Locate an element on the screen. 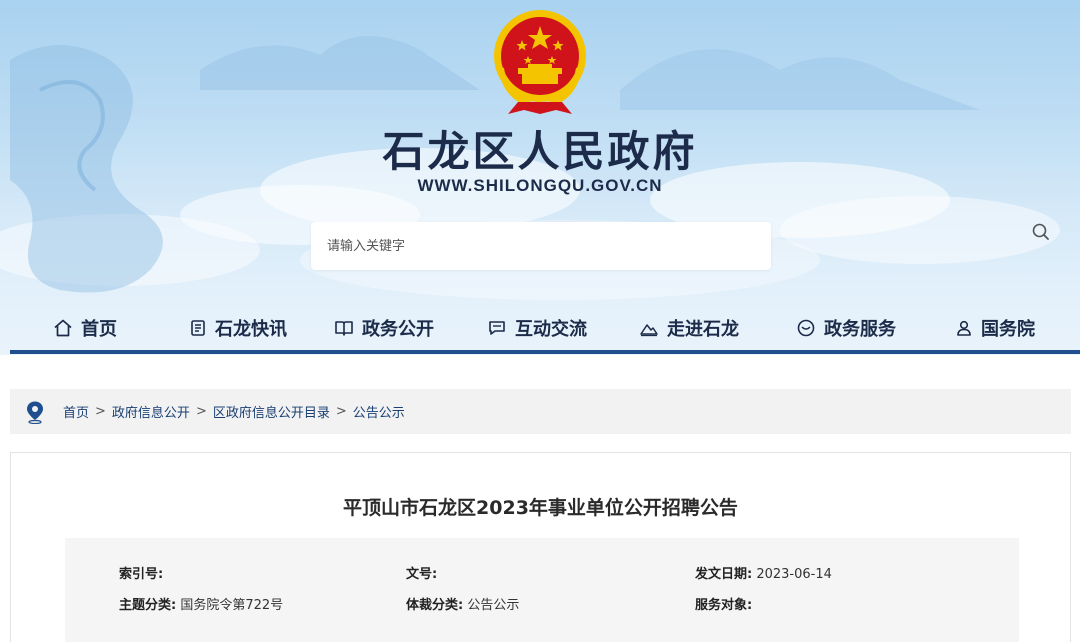 The height and width of the screenshot is (642, 1080). meta-doc-no-label: 文号: is located at coordinates (422, 574).